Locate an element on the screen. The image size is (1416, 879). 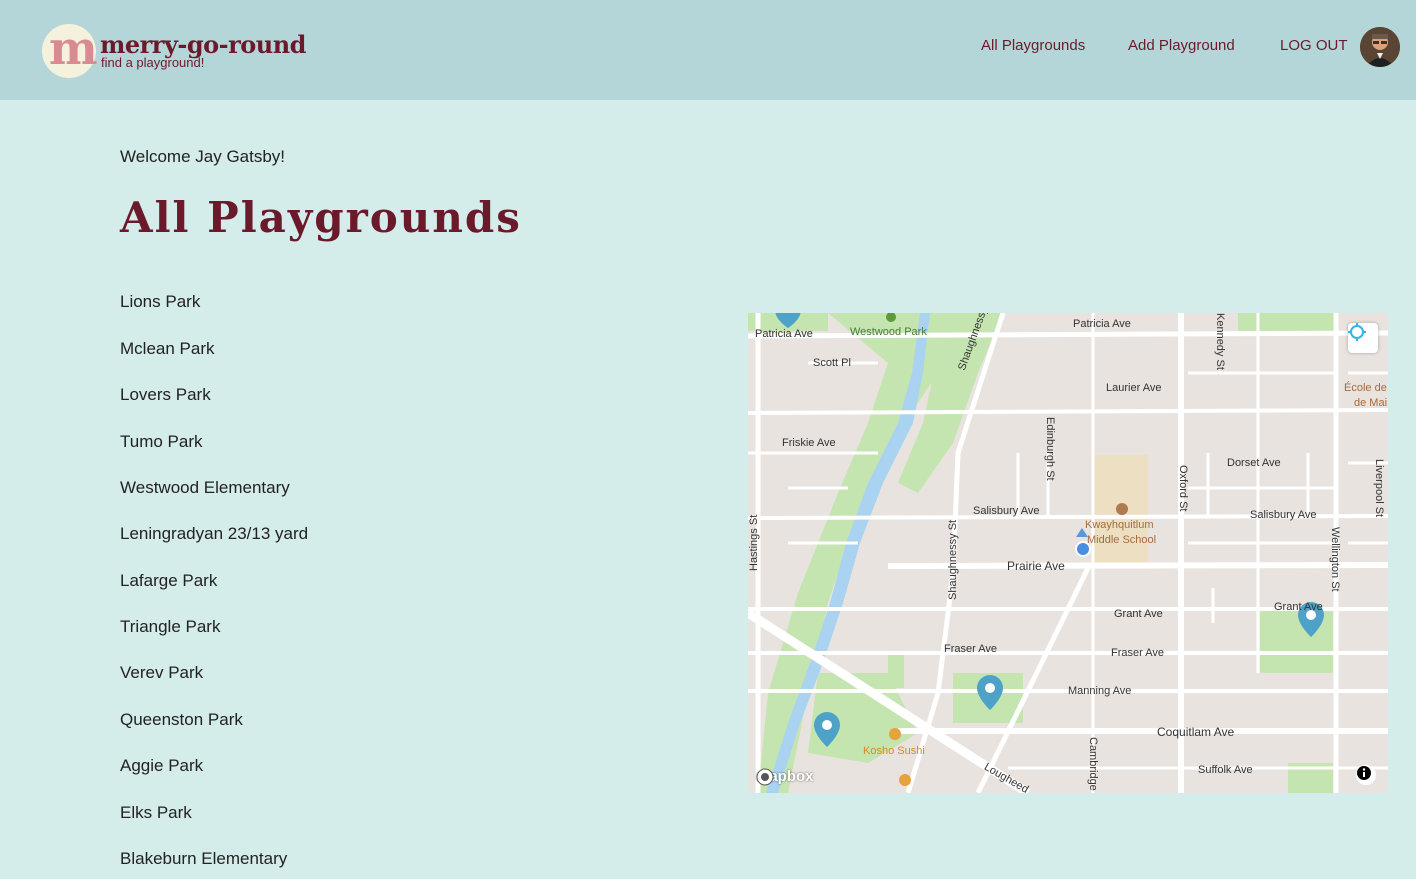
map-label: Laurier Ave is located at coordinates (1134, 388).